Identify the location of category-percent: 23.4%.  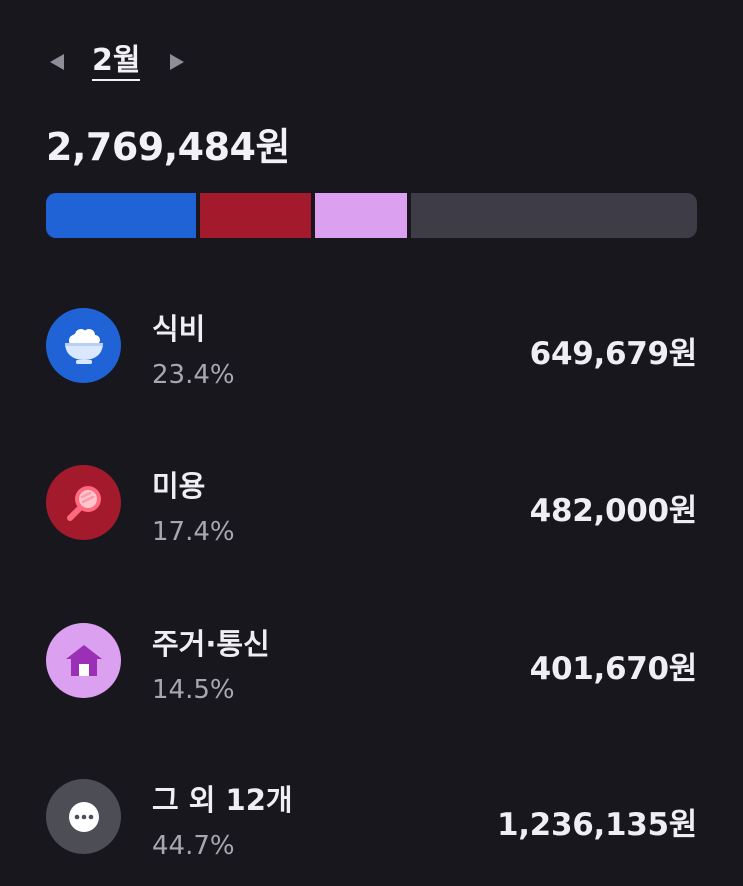
(193, 375).